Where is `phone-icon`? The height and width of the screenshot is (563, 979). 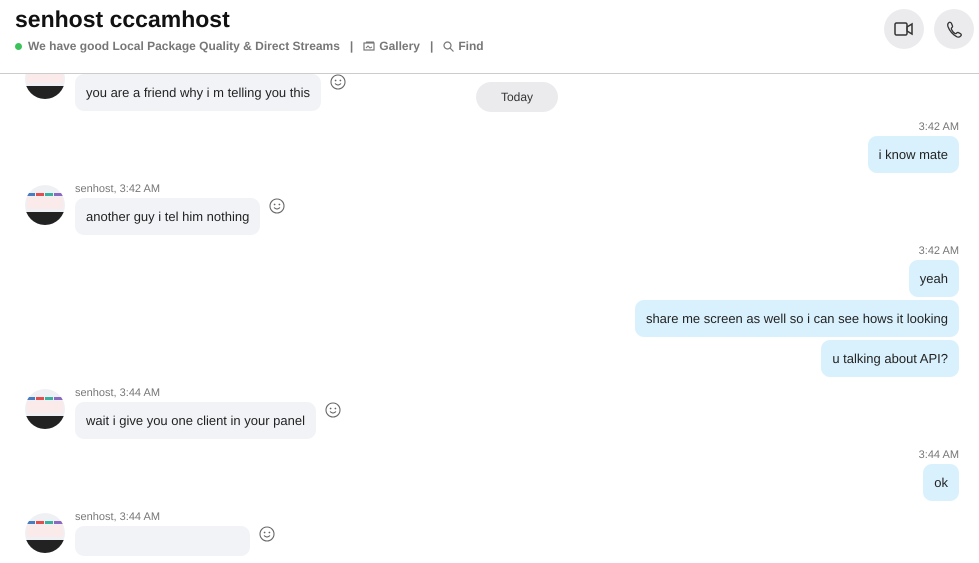
phone-icon is located at coordinates (954, 29).